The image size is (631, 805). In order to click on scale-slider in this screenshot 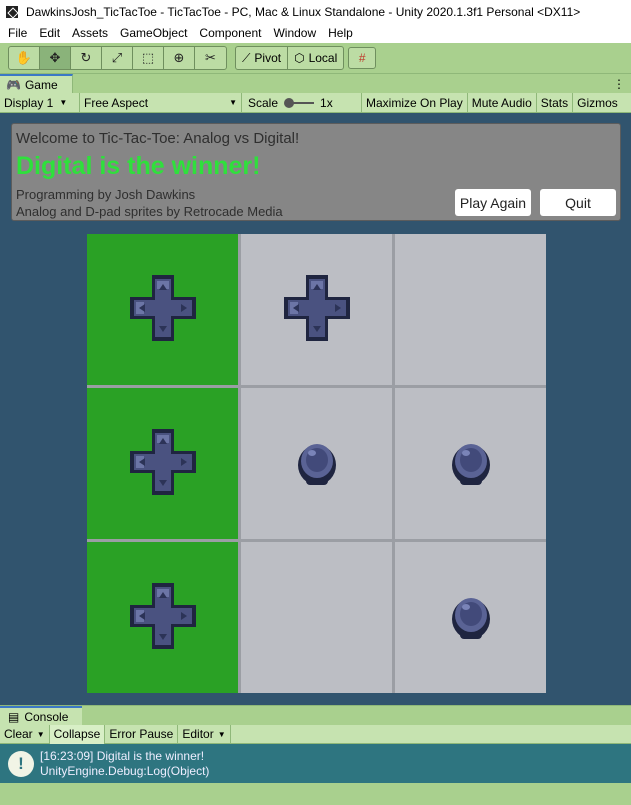, I will do `click(299, 102)`.